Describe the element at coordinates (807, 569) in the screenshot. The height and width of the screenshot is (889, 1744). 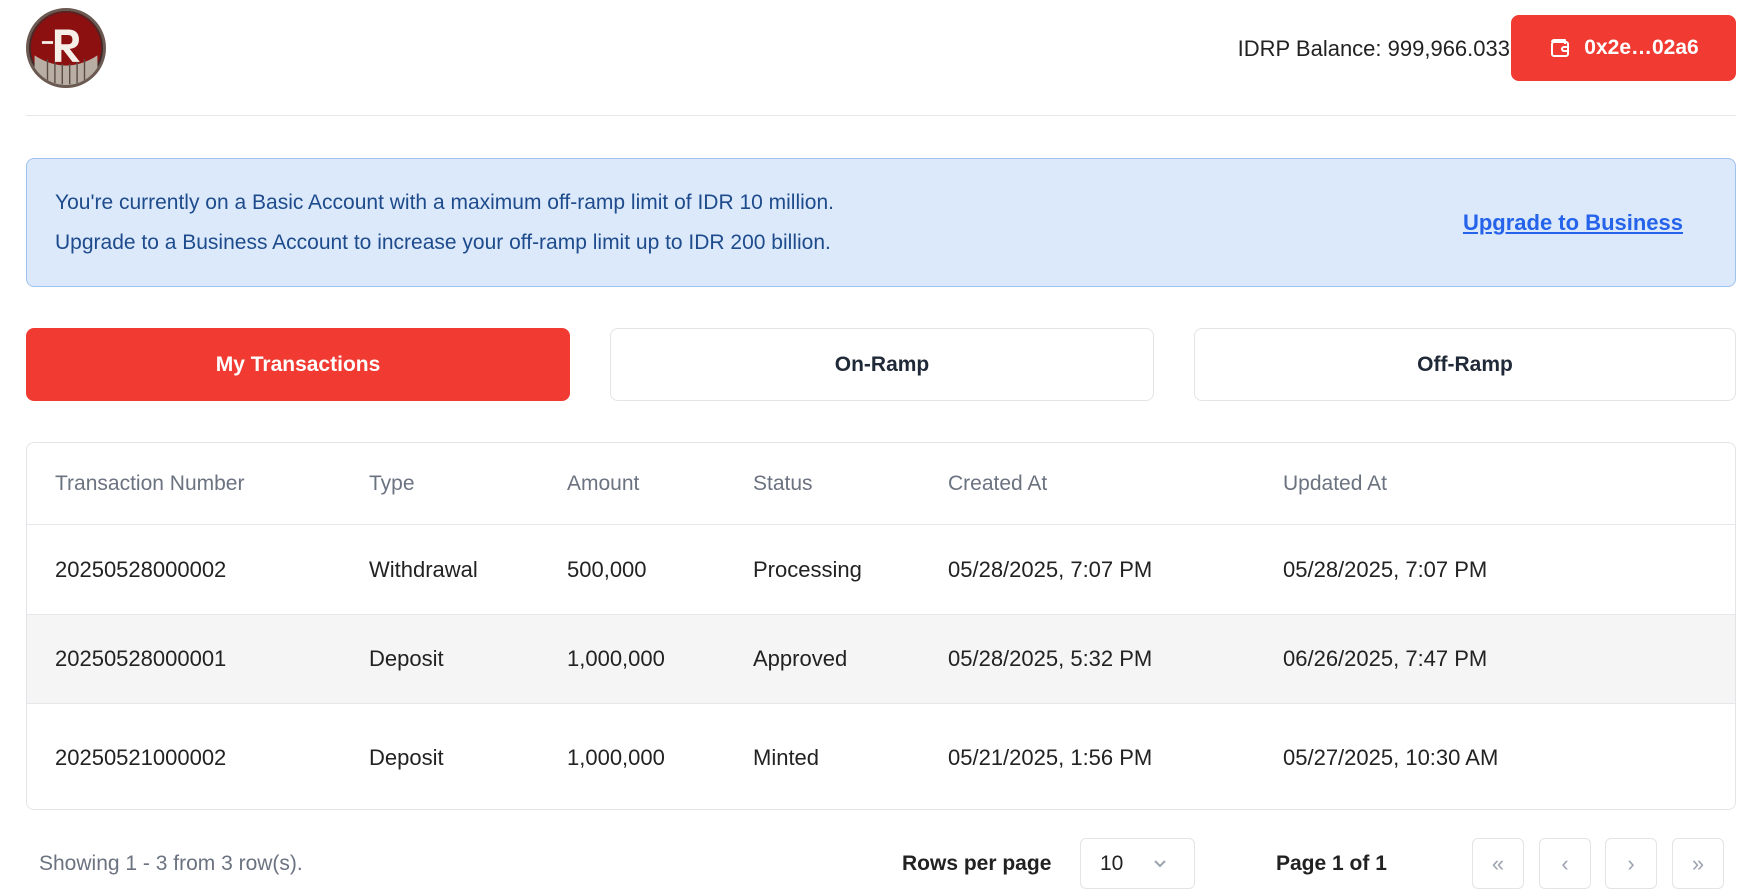
I see `cell-status: Processing` at that location.